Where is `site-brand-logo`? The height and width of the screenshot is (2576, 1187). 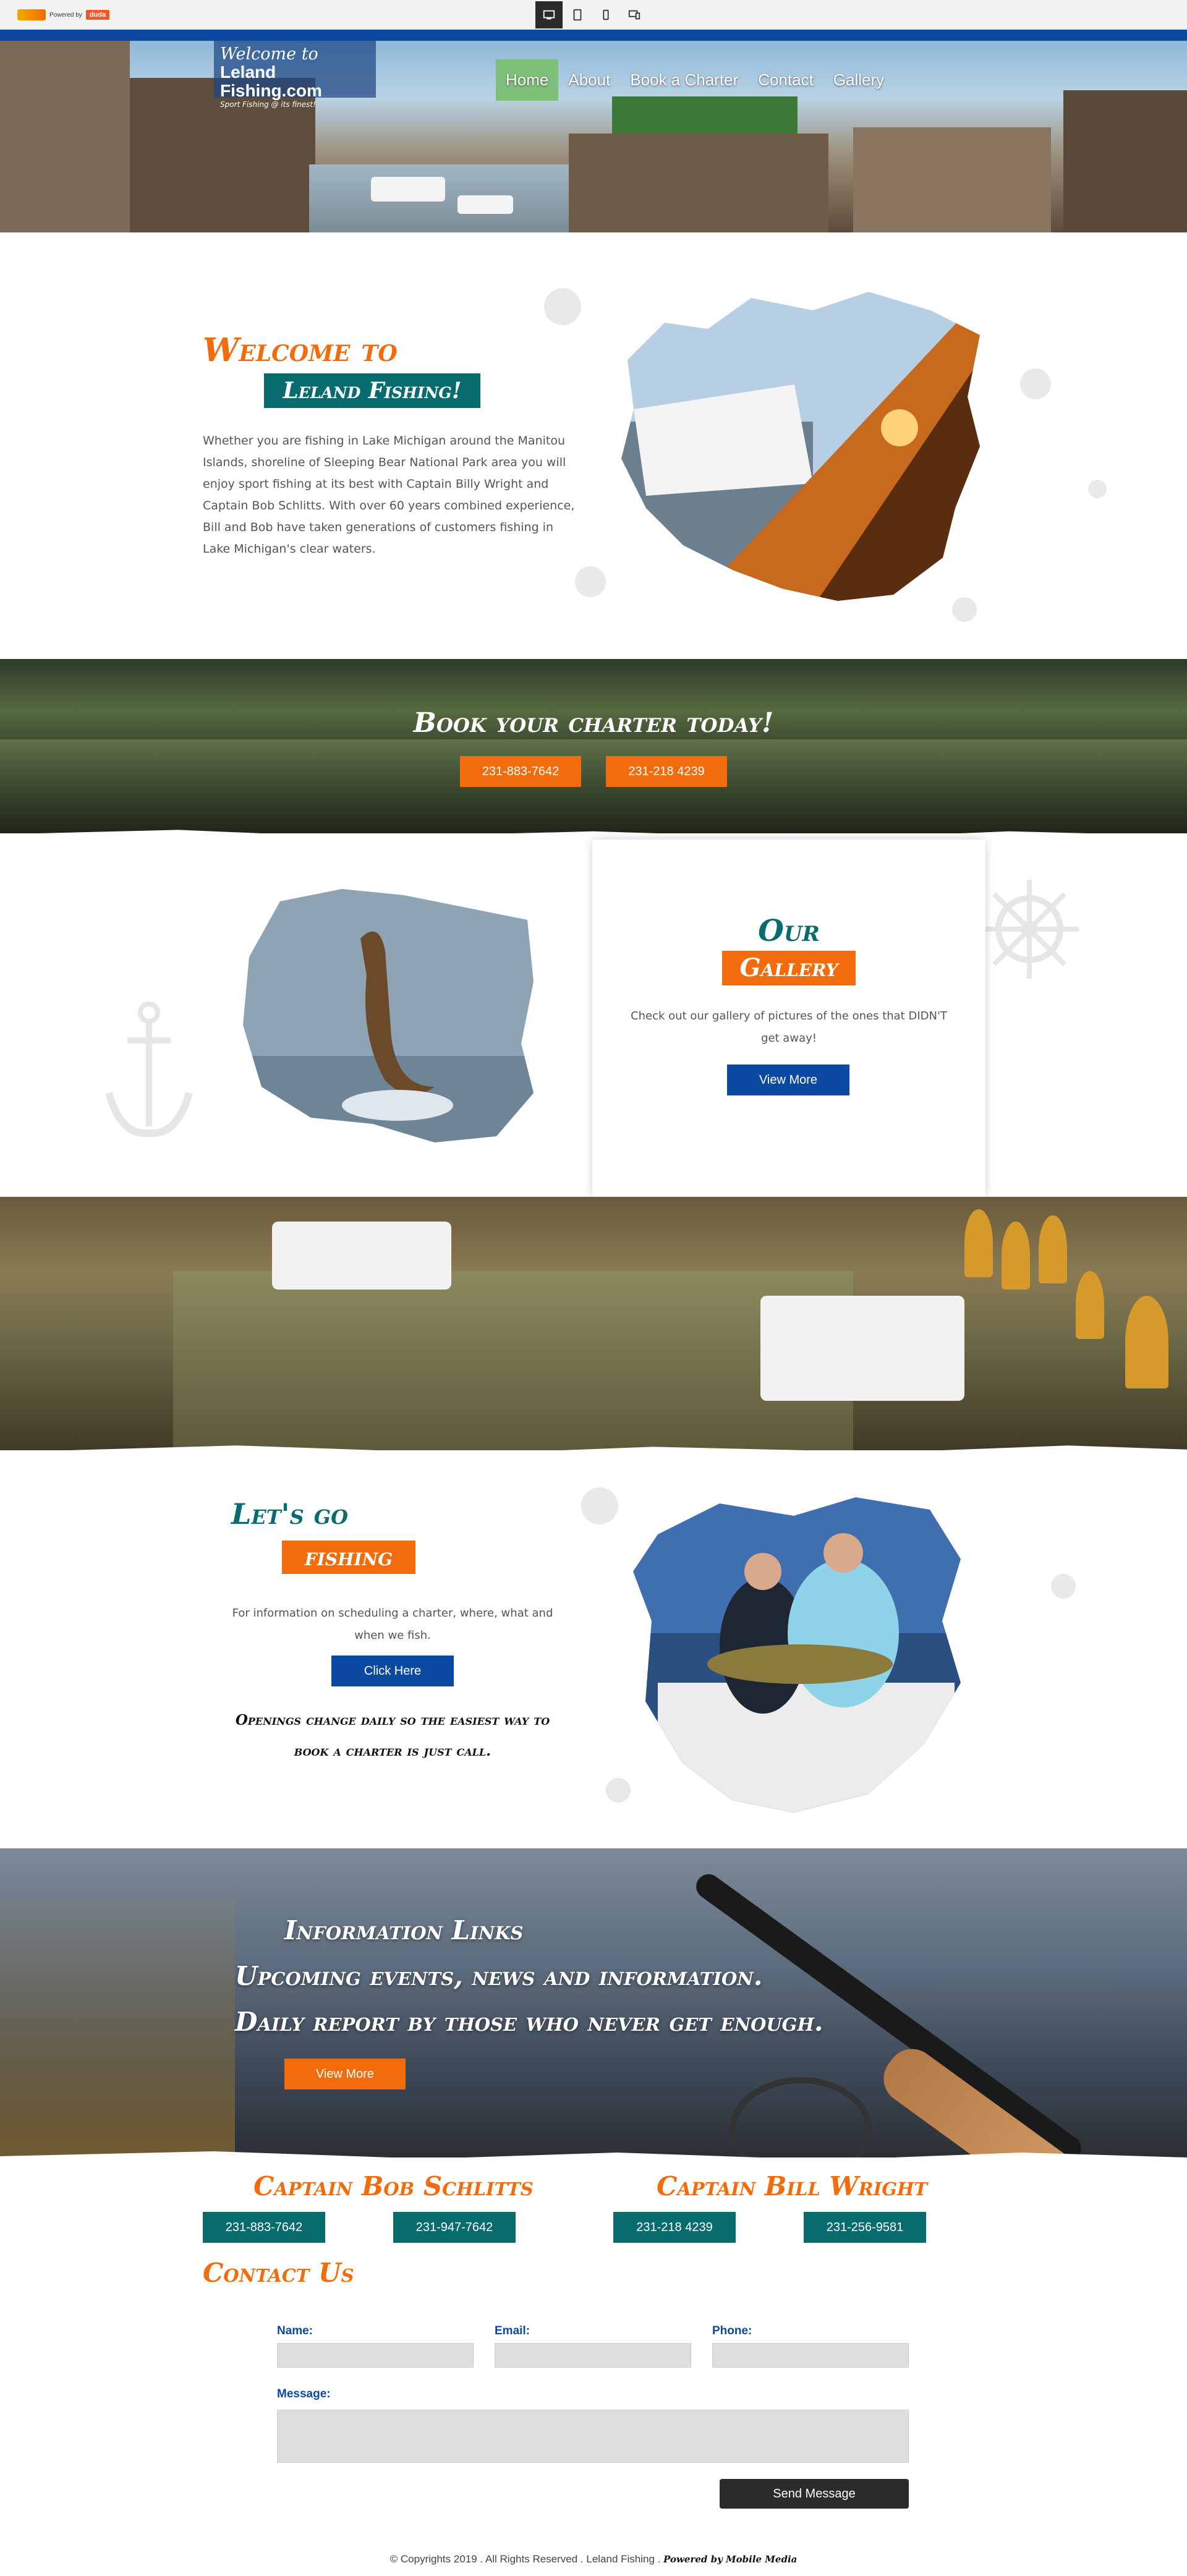
site-brand-logo is located at coordinates (32, 14).